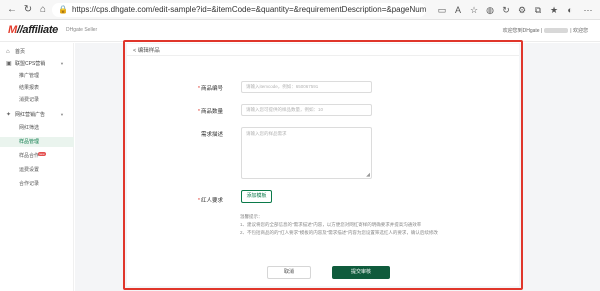 The height and width of the screenshot is (291, 600). I want to click on submit-review-button: 提交审核, so click(361, 272).